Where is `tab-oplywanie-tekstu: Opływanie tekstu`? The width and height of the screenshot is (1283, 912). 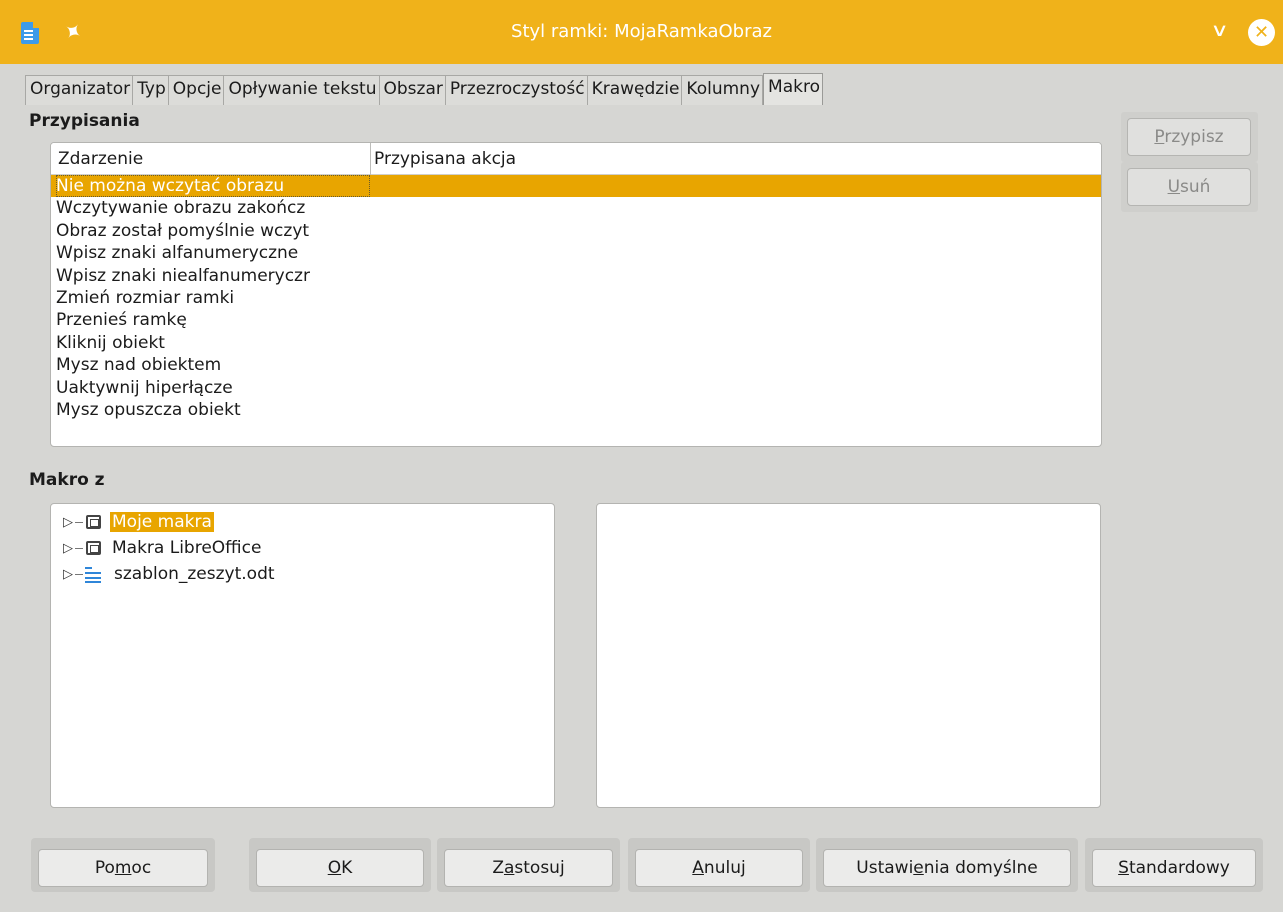
tab-oplywanie-tekstu: Opływanie tekstu is located at coordinates (302, 90).